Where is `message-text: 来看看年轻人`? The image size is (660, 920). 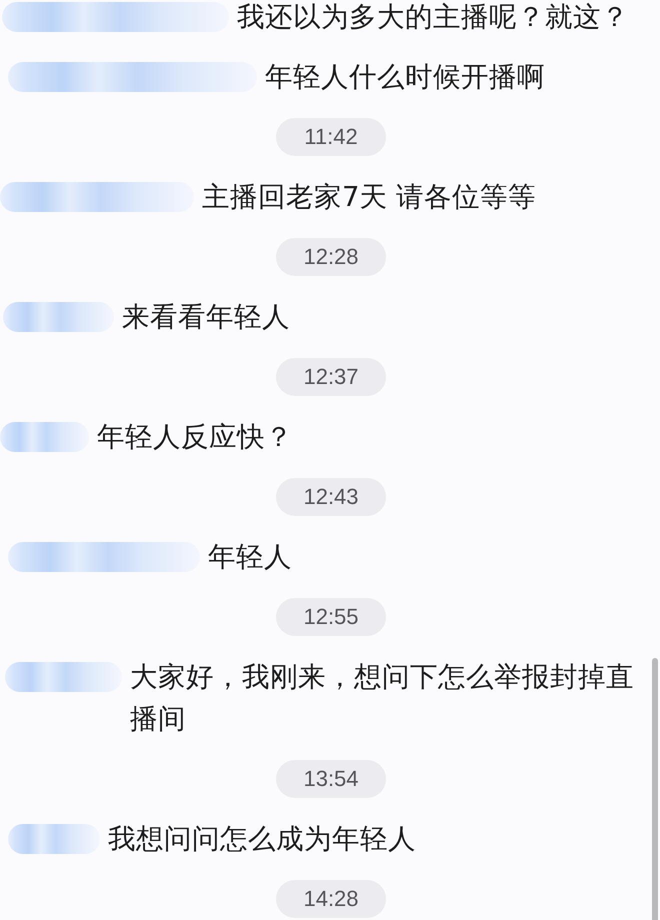
message-text: 来看看年轻人 is located at coordinates (206, 317).